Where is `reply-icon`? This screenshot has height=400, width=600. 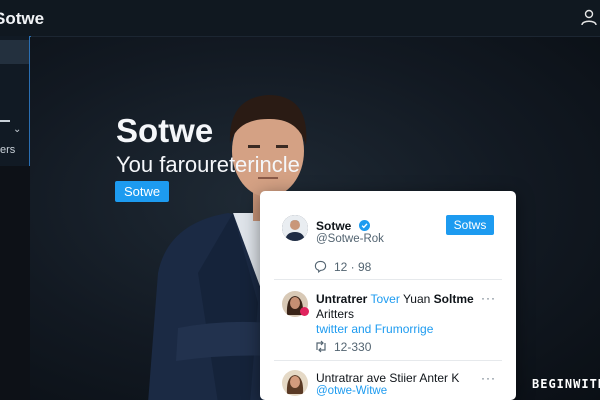 reply-icon is located at coordinates (320, 266).